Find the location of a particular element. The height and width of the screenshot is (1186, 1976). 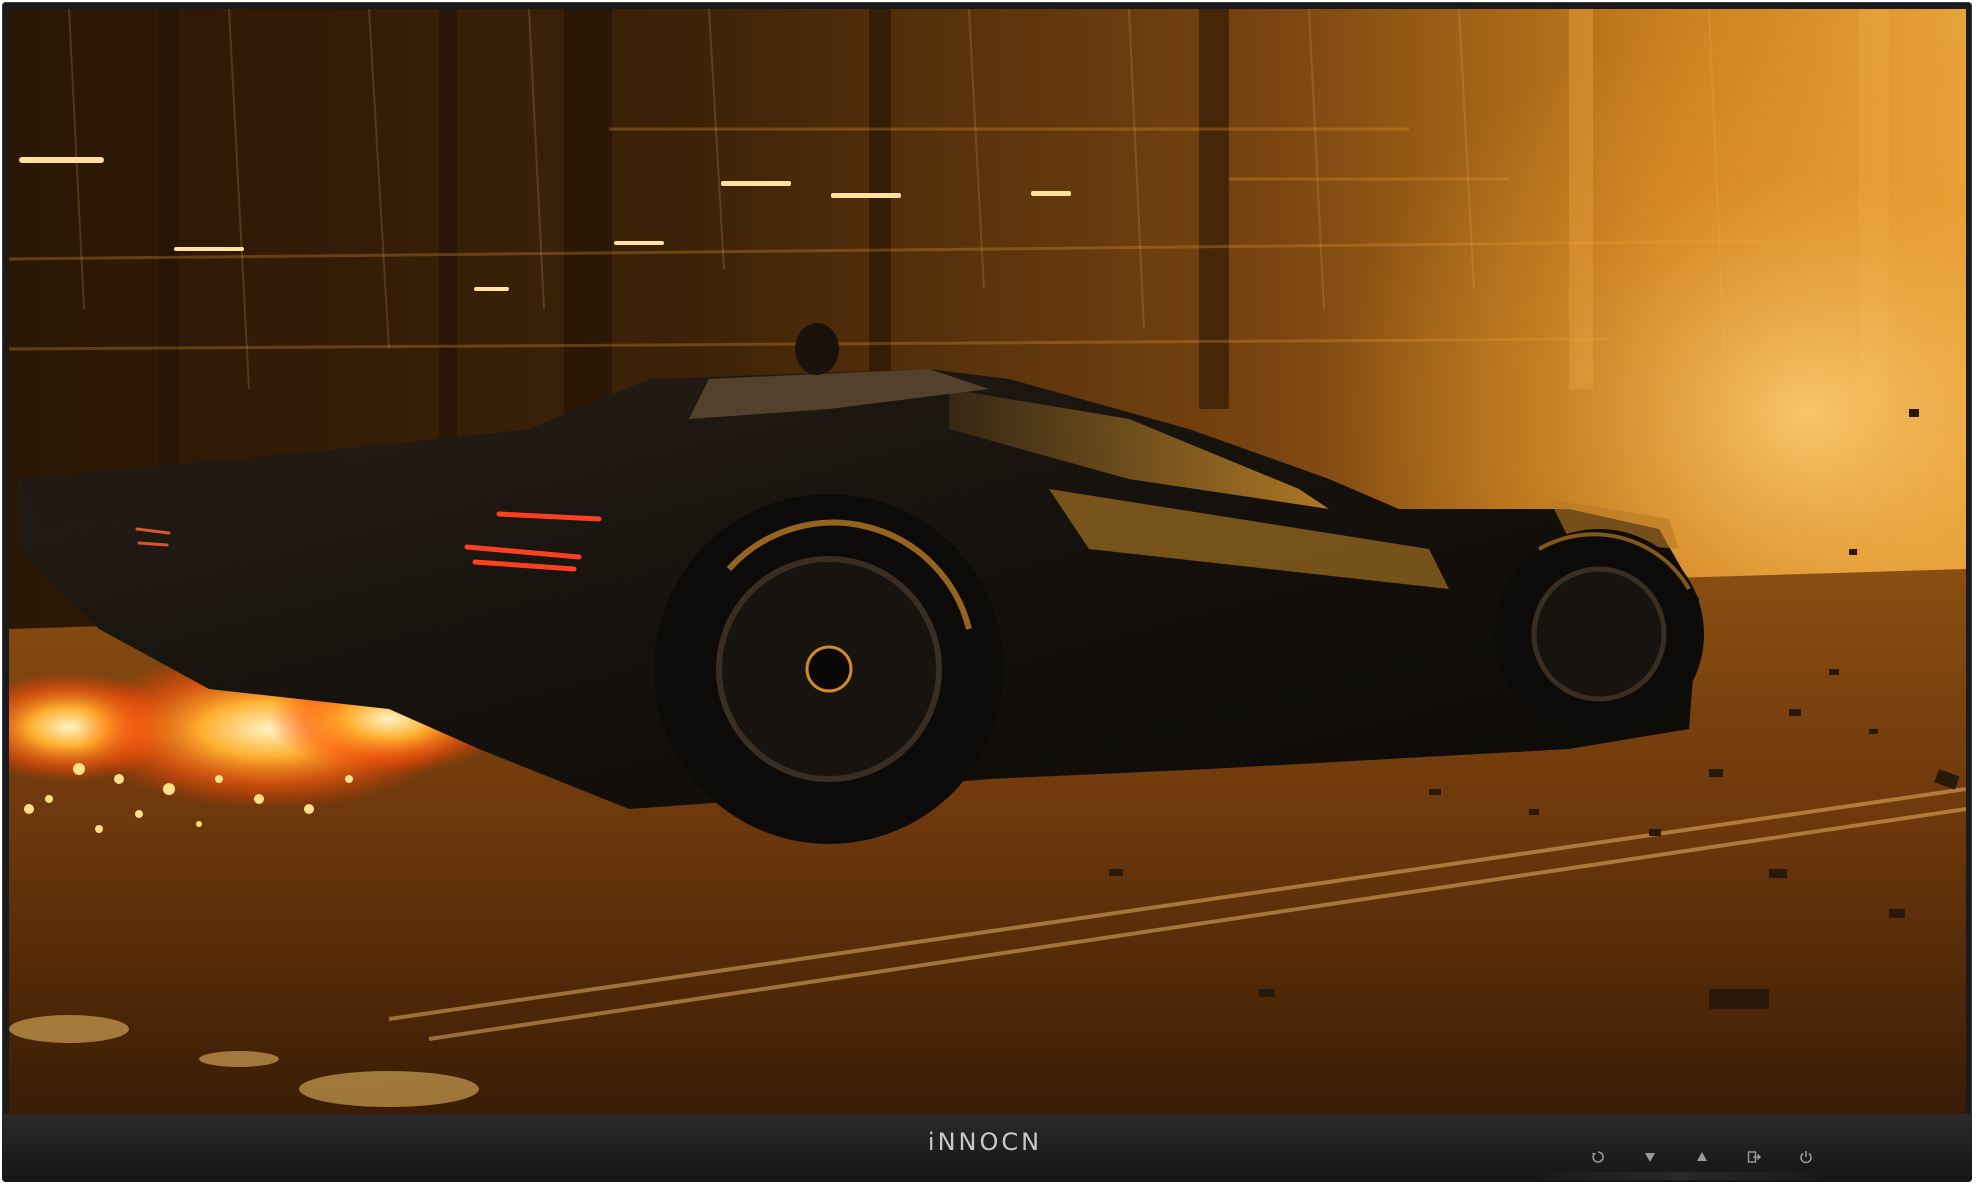

exit-icon is located at coordinates (1754, 1157).